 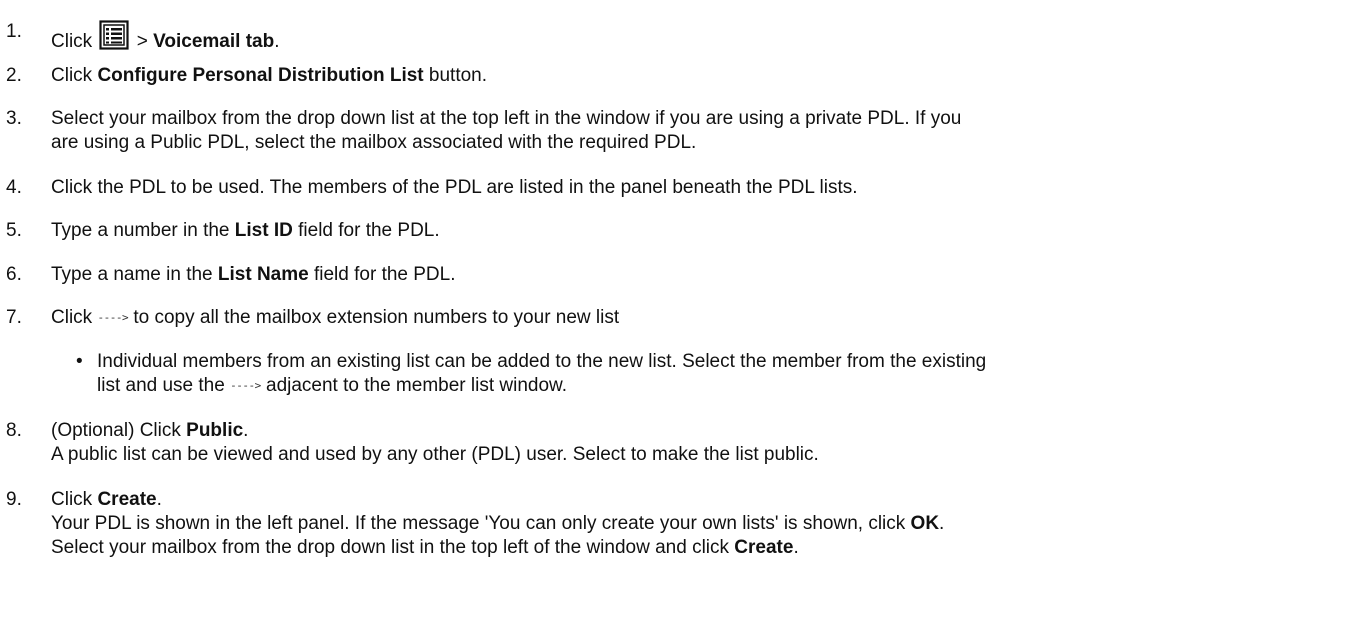 What do you see at coordinates (263, 274) in the screenshot?
I see `list-name-label: List Name` at bounding box center [263, 274].